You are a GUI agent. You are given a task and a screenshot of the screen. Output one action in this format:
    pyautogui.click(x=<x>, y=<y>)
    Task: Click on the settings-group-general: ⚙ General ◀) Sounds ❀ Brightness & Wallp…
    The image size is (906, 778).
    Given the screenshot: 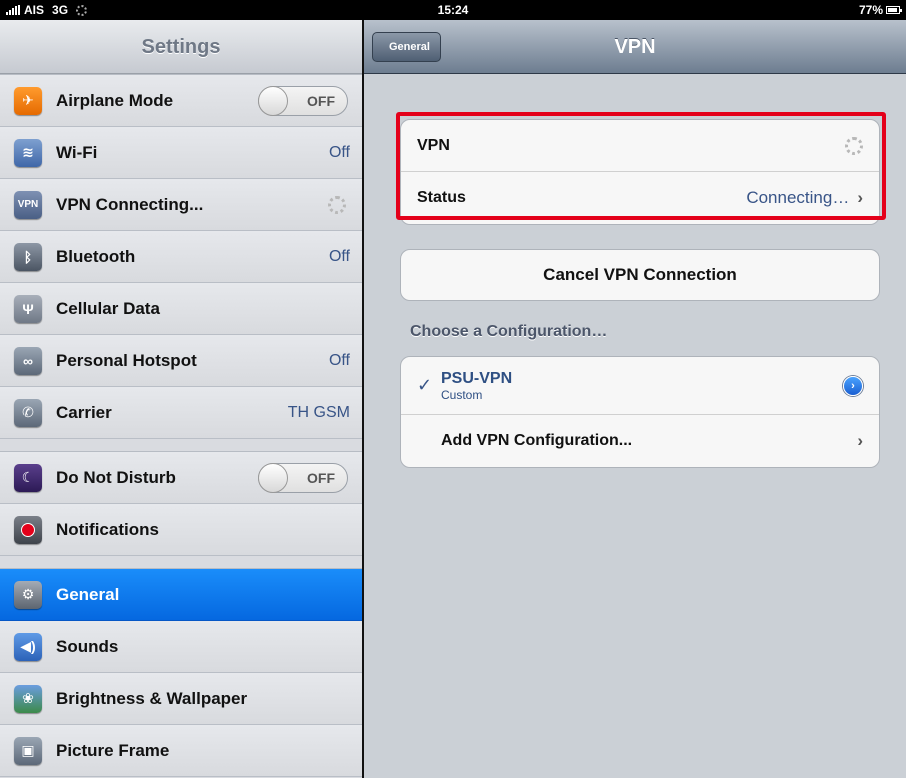 What is the action you would take?
    pyautogui.click(x=181, y=672)
    